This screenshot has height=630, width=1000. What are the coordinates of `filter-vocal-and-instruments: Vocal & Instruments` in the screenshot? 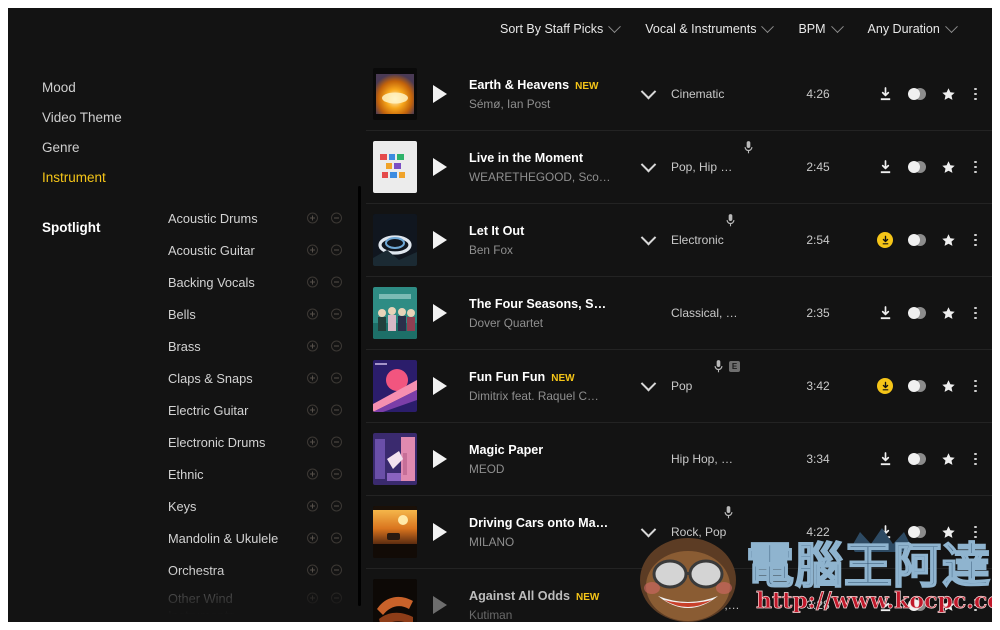 It's located at (710, 27).